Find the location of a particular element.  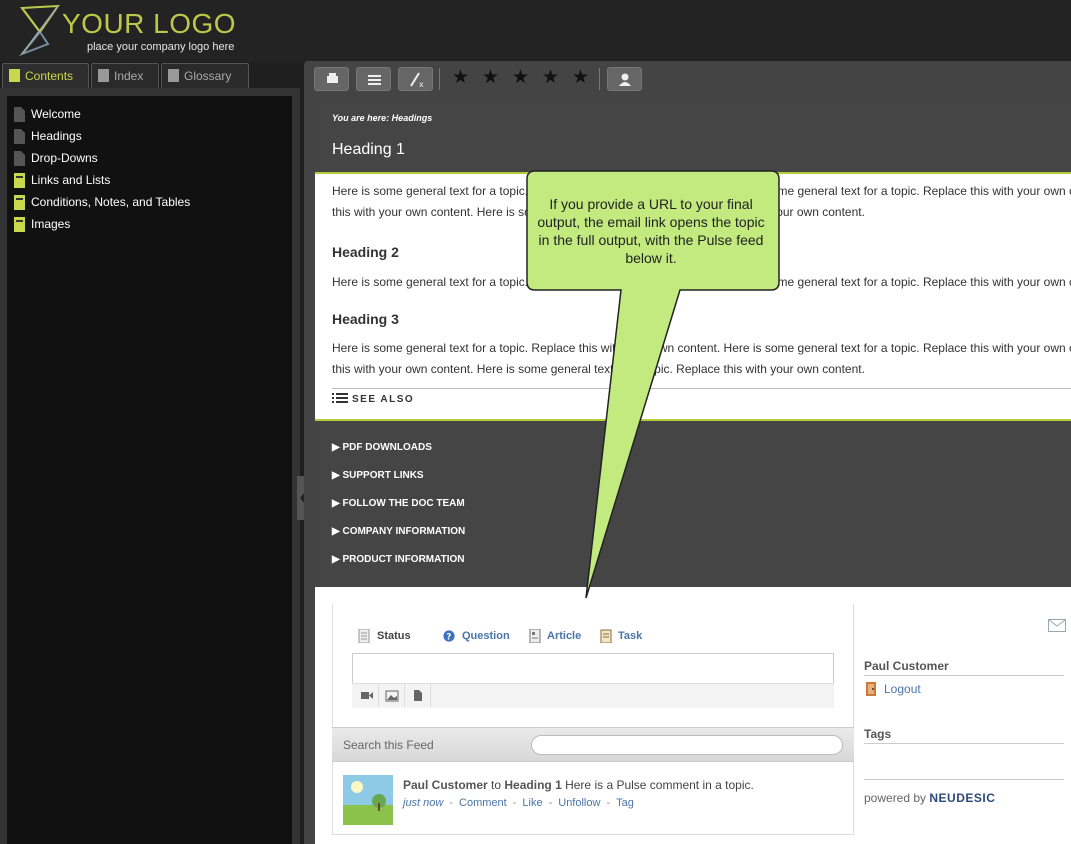

footer-section-follow-doc-team: ▶ FOLLOW THE DOC TEAM is located at coordinates (398, 503).